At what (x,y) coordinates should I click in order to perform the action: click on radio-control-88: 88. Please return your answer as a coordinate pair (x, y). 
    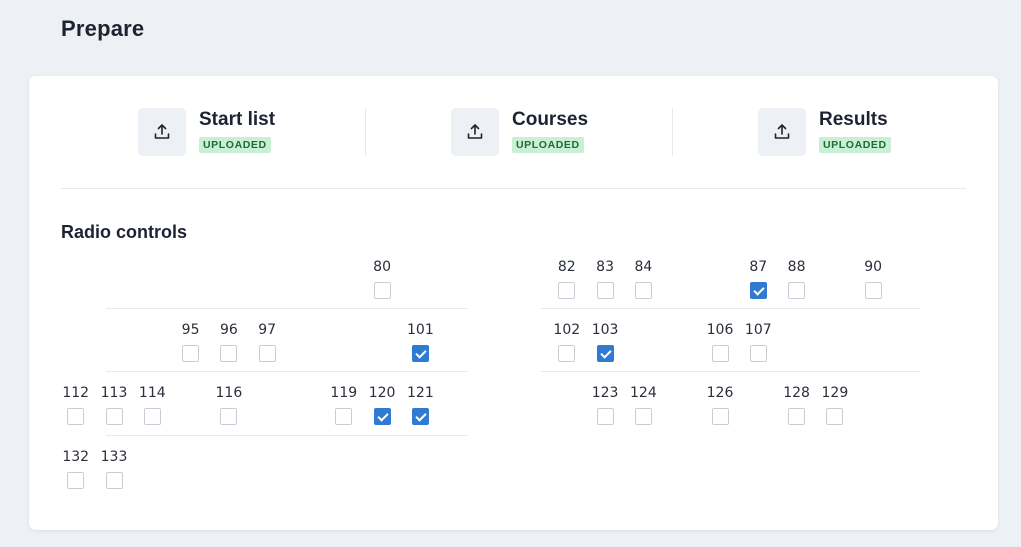
    Looking at the image, I should click on (797, 278).